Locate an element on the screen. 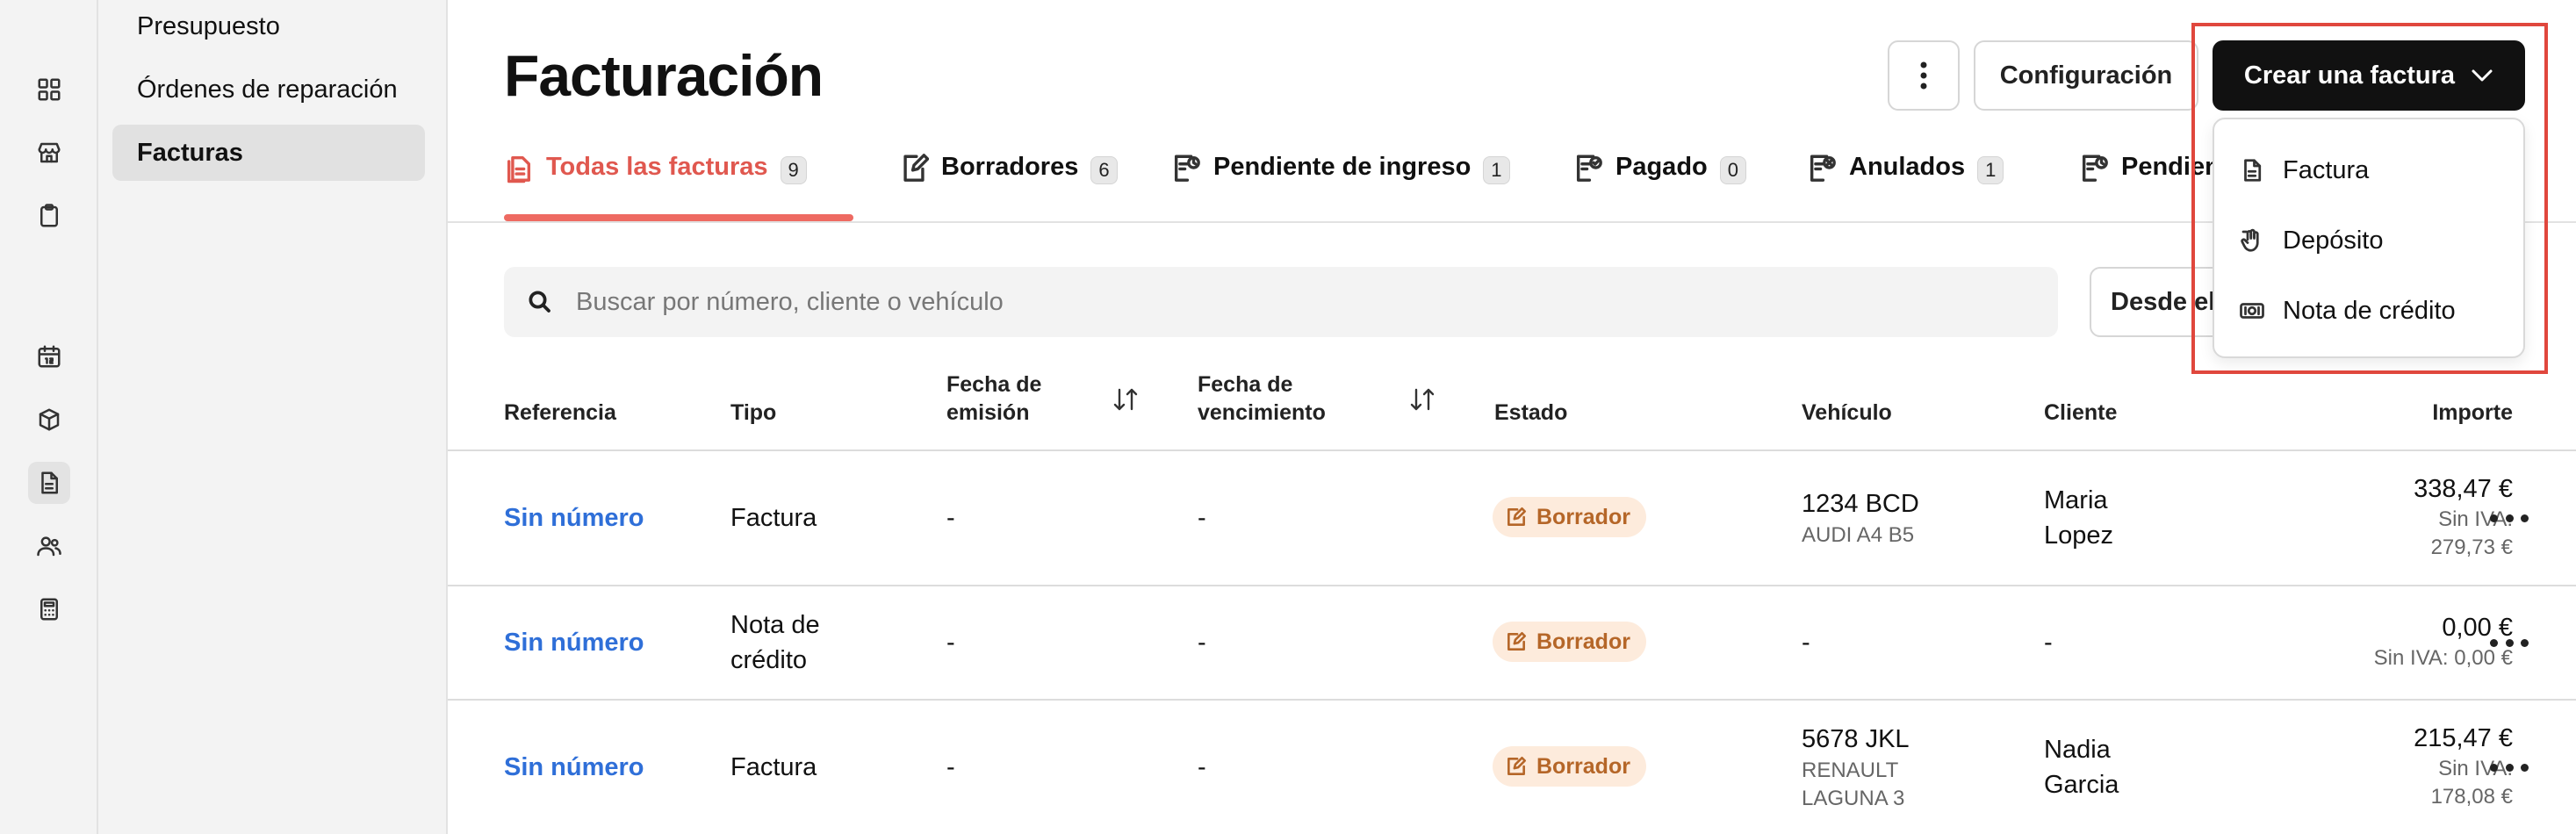  row-divider is located at coordinates (1512, 585).